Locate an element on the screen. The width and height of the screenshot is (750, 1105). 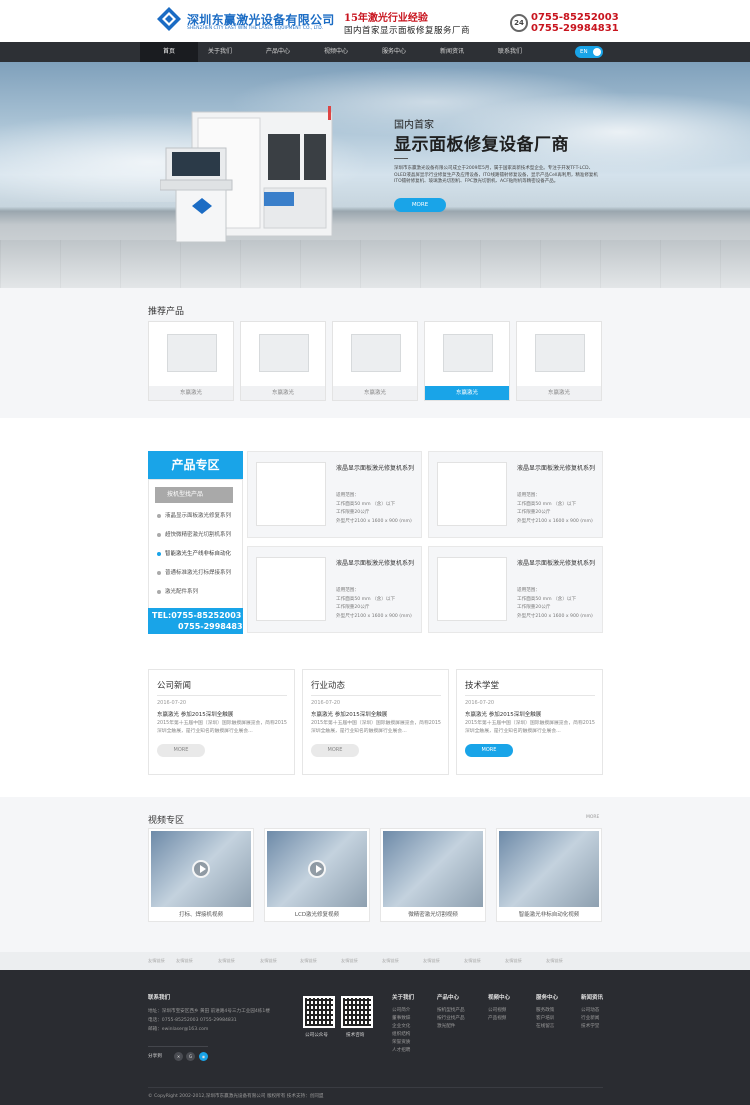
phone-24h-icon: 24 is located at coordinates (519, 23).